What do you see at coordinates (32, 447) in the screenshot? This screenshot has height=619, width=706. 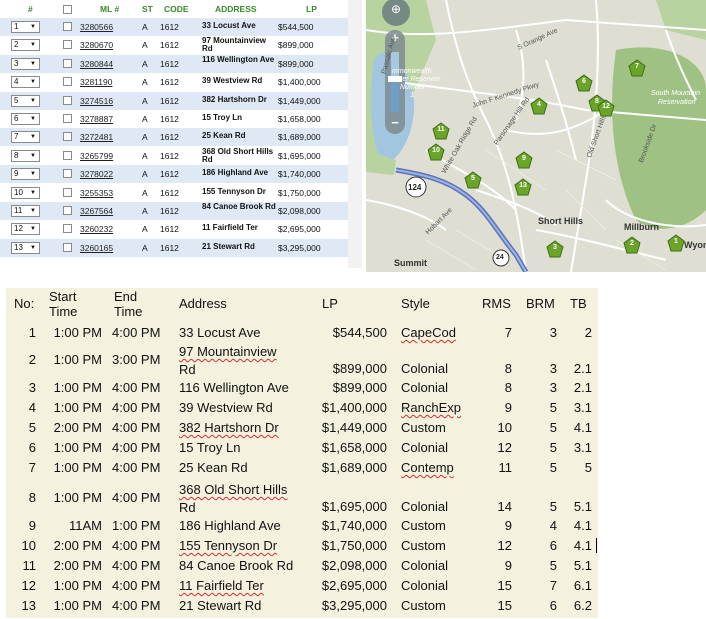 I see `sched-no: 6` at bounding box center [32, 447].